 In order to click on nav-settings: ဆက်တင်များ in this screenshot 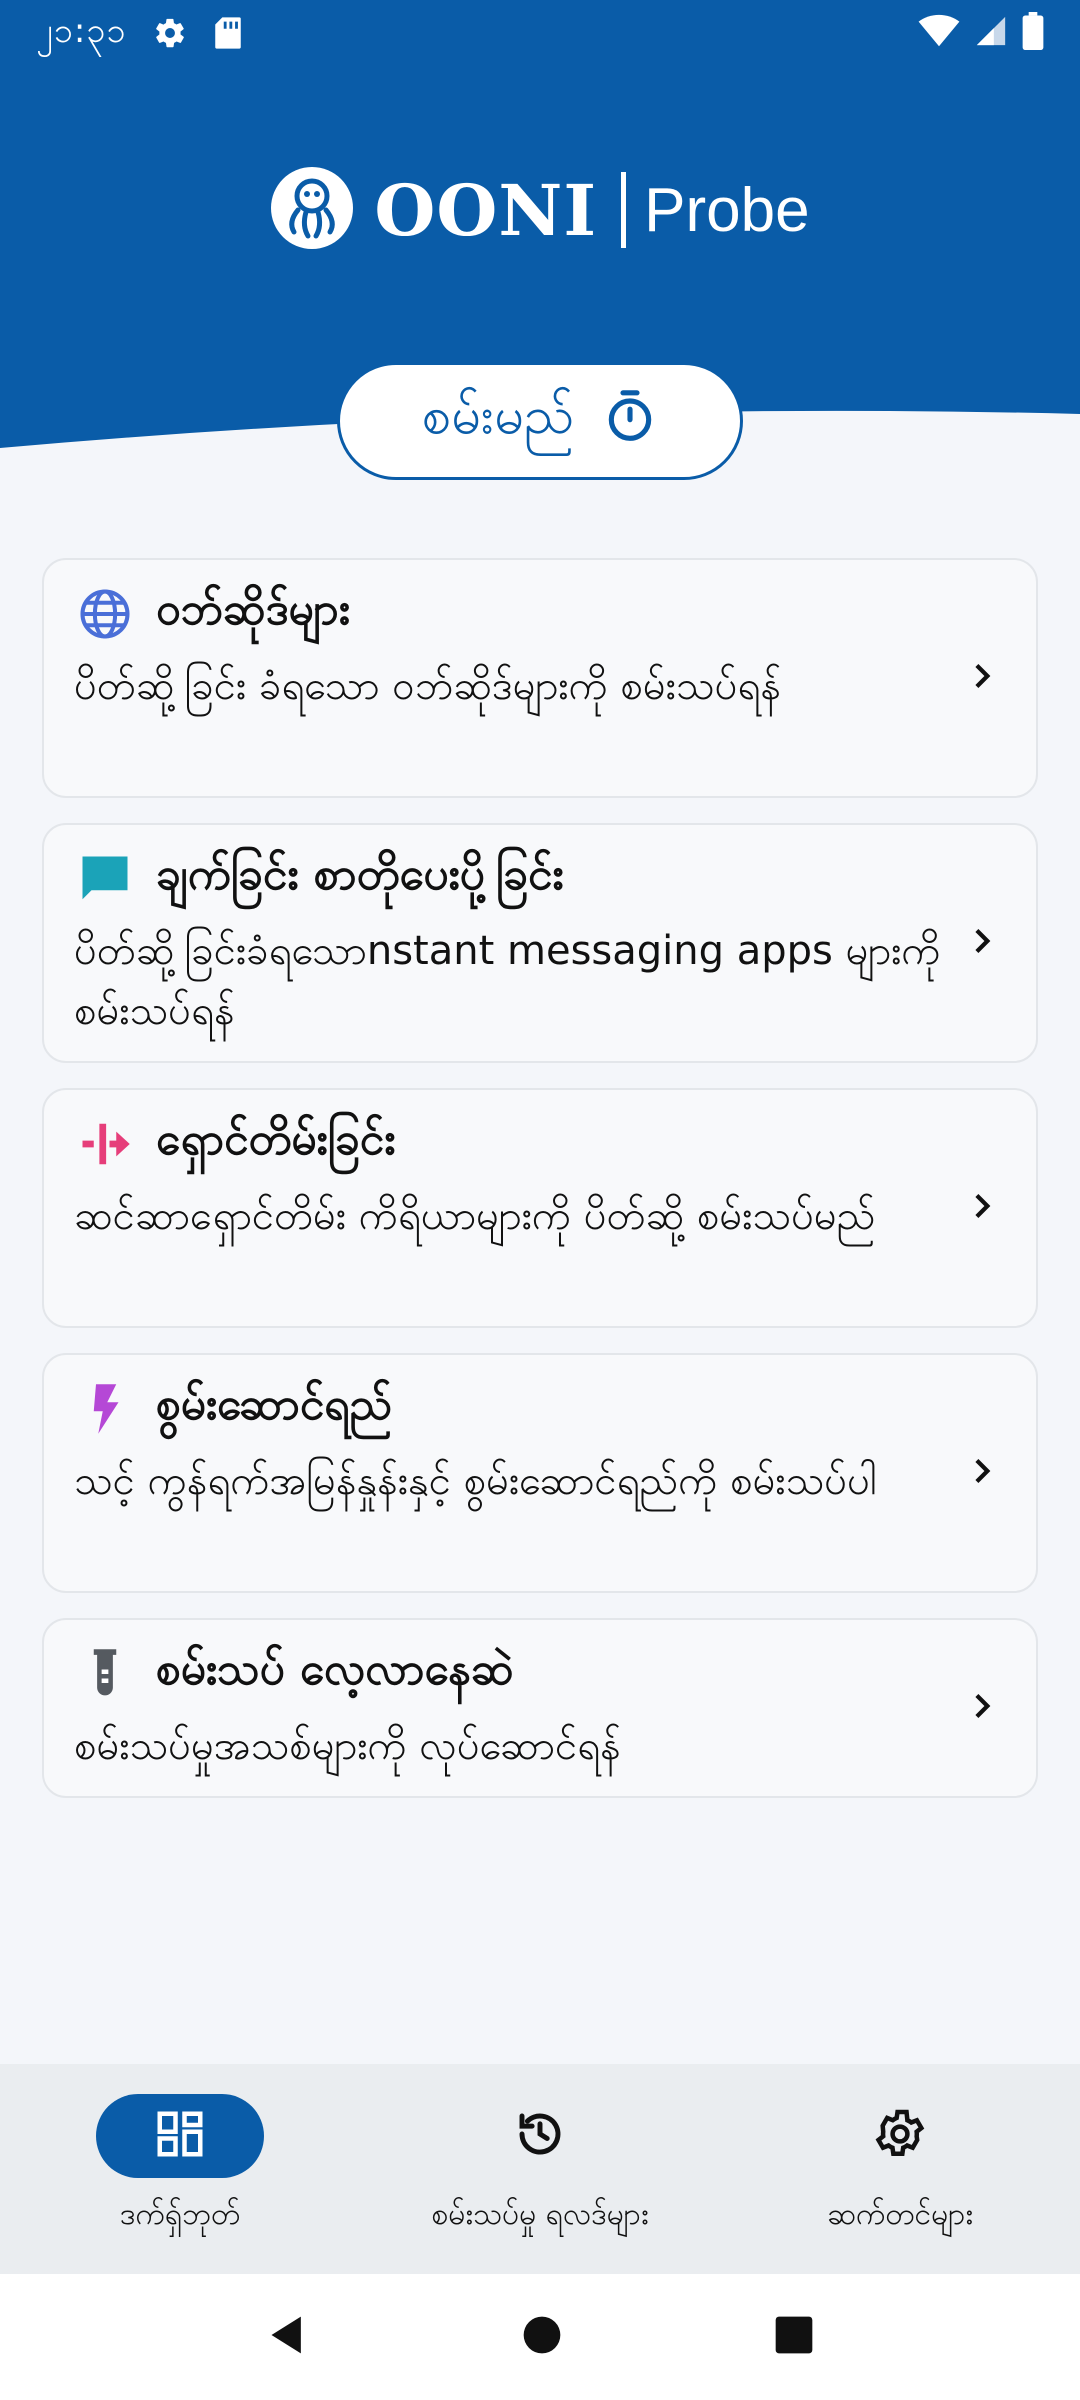, I will do `click(900, 2169)`.